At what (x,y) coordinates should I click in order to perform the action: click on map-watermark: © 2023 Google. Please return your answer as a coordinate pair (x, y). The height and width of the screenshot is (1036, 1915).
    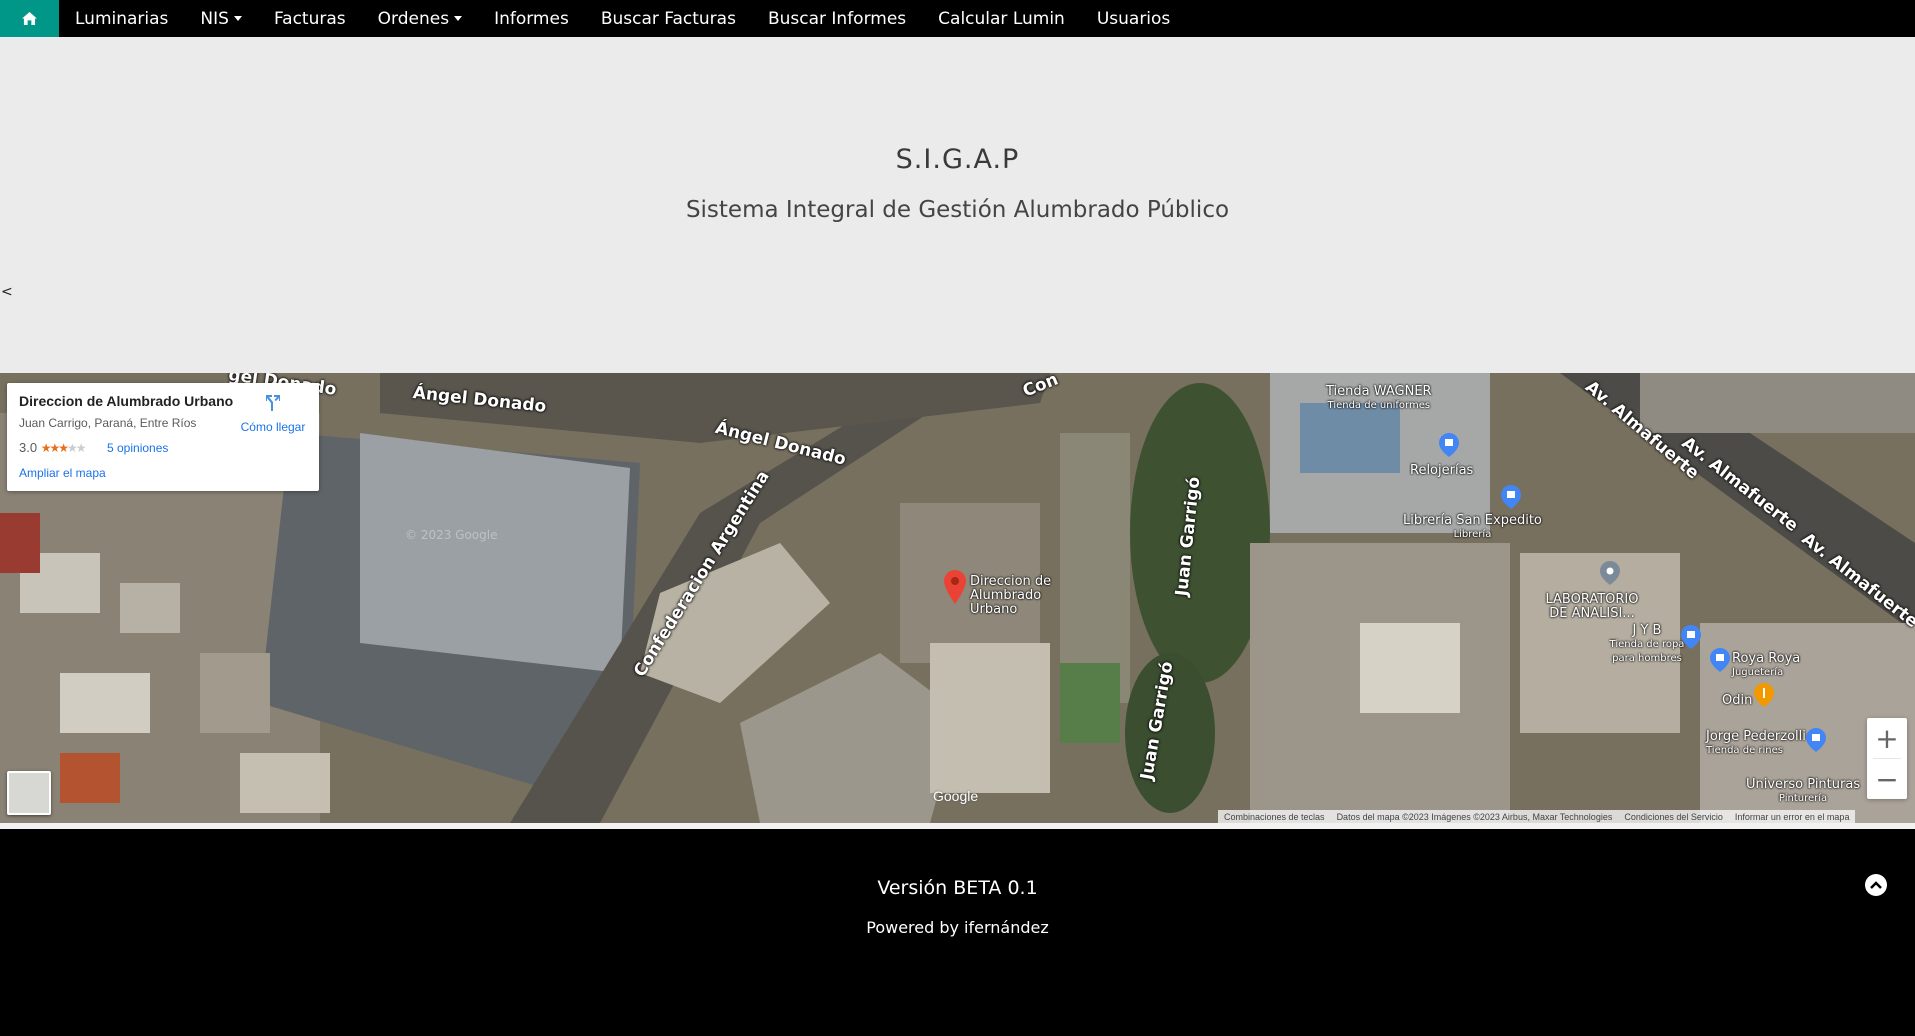
    Looking at the image, I should click on (451, 535).